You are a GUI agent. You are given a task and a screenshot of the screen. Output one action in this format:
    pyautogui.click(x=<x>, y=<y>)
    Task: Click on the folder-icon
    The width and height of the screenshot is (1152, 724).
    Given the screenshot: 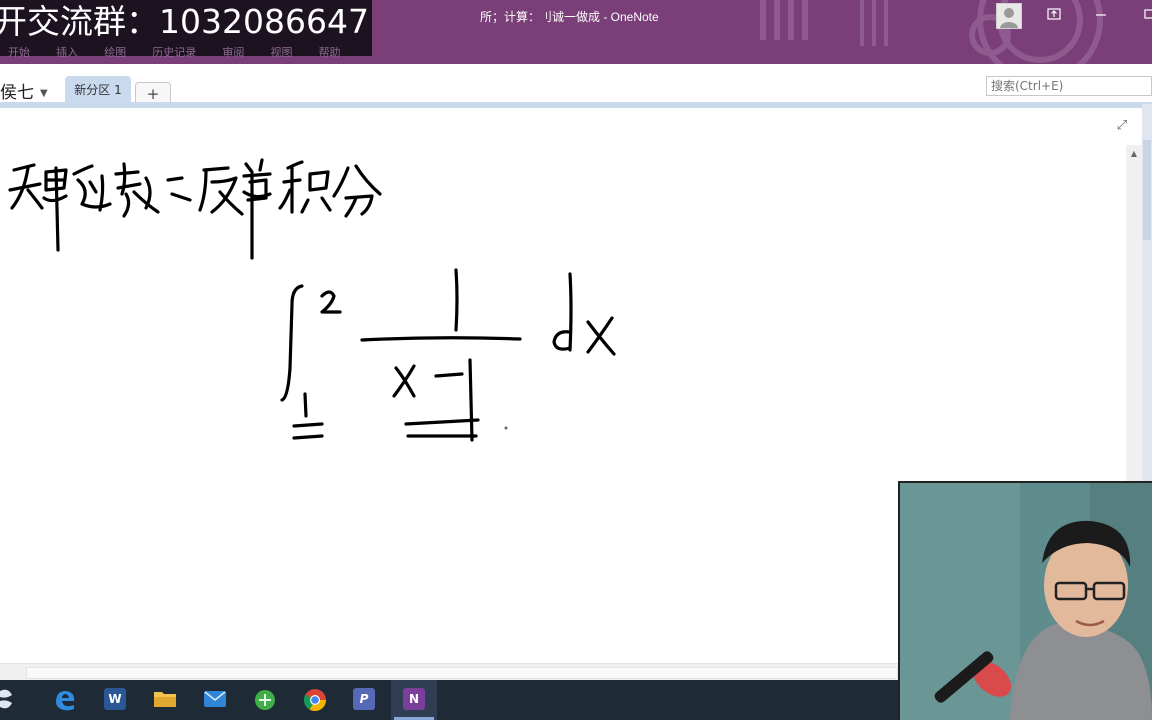 What is the action you would take?
    pyautogui.click(x=164, y=700)
    